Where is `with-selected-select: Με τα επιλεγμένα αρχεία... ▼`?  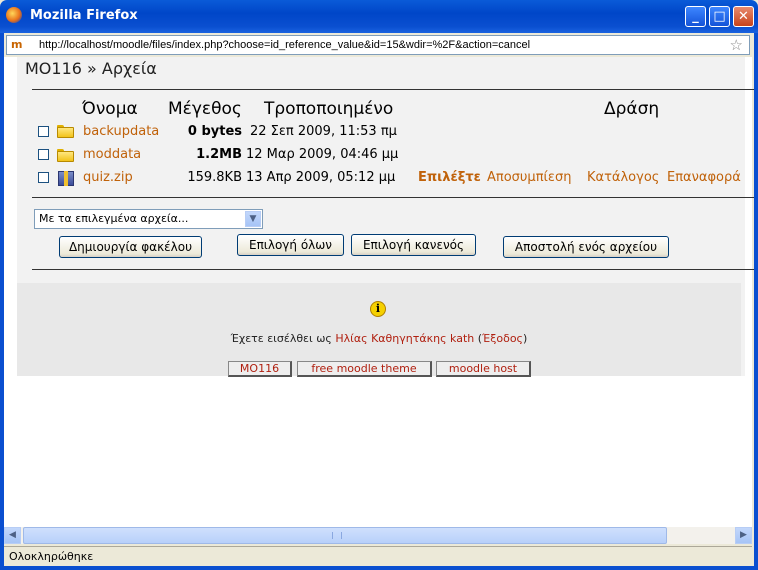
with-selected-select: Με τα επιλεγμένα αρχεία... ▼ is located at coordinates (148, 219).